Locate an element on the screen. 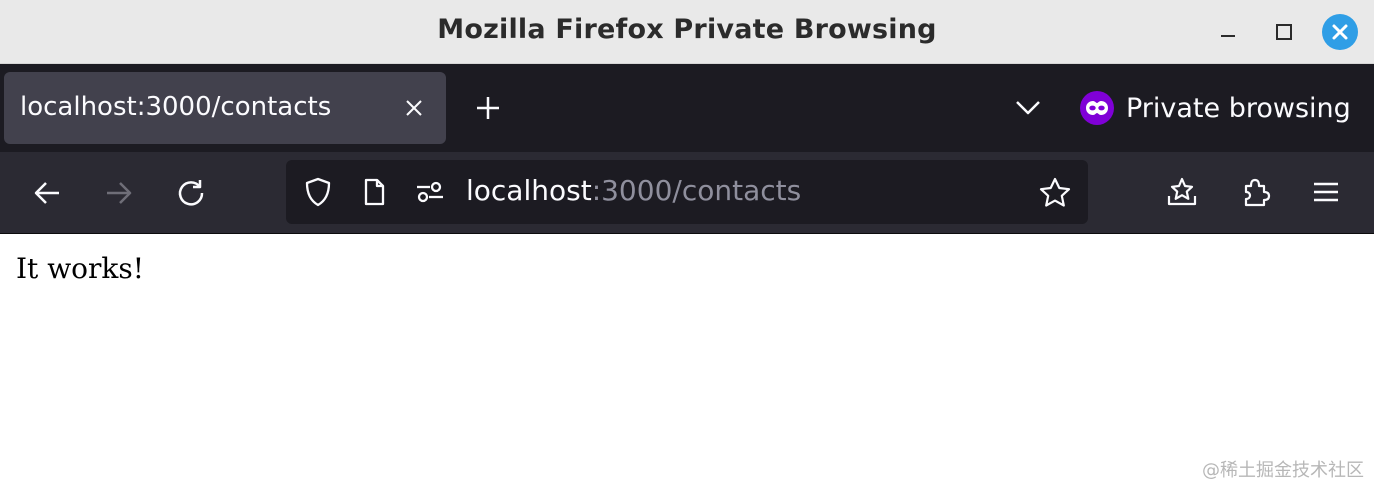  tab-title: localhost:3000/contacts is located at coordinates (176, 107).